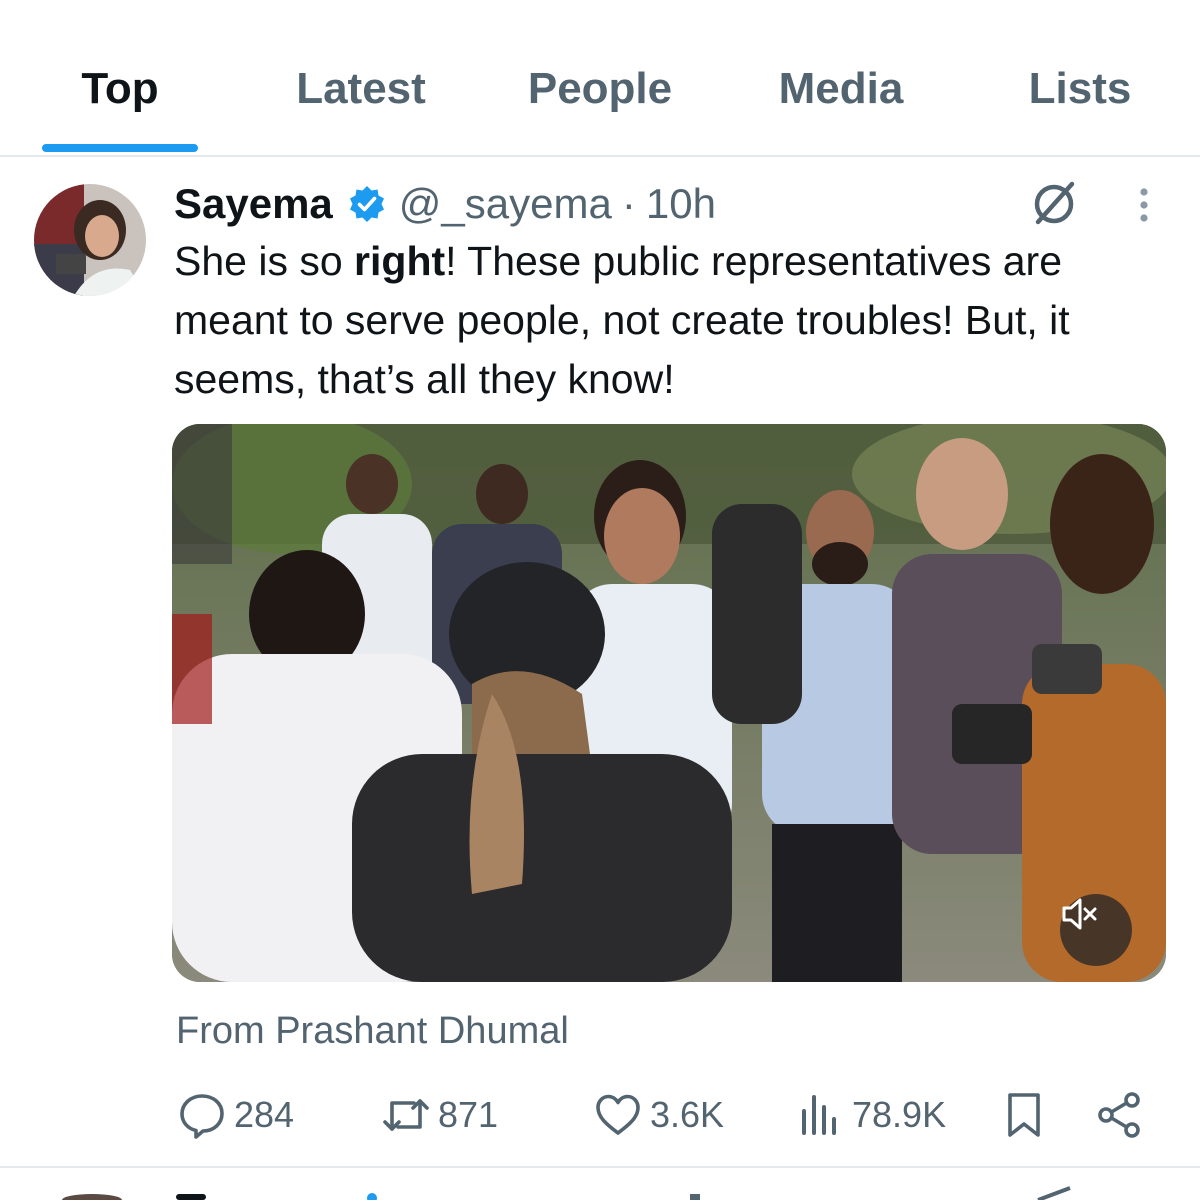 This screenshot has width=1200, height=1200. Describe the element at coordinates (681, 204) in the screenshot. I see `timestamp: 10h` at that location.